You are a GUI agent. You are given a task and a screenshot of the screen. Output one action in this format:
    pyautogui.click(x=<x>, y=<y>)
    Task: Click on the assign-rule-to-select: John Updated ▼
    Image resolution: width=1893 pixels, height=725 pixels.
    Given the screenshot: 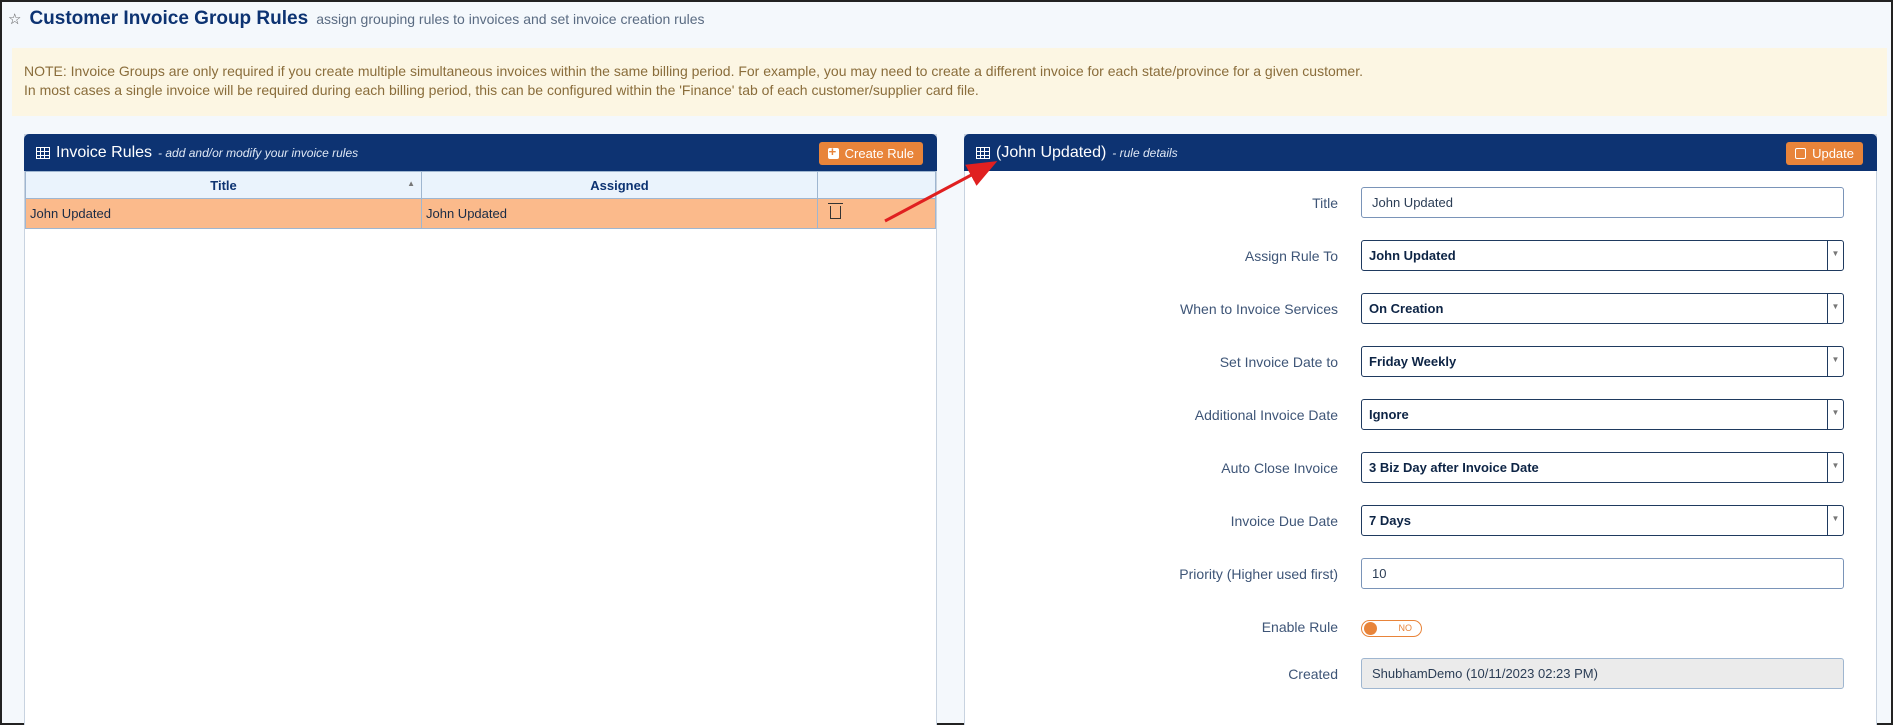 What is the action you would take?
    pyautogui.click(x=1602, y=255)
    